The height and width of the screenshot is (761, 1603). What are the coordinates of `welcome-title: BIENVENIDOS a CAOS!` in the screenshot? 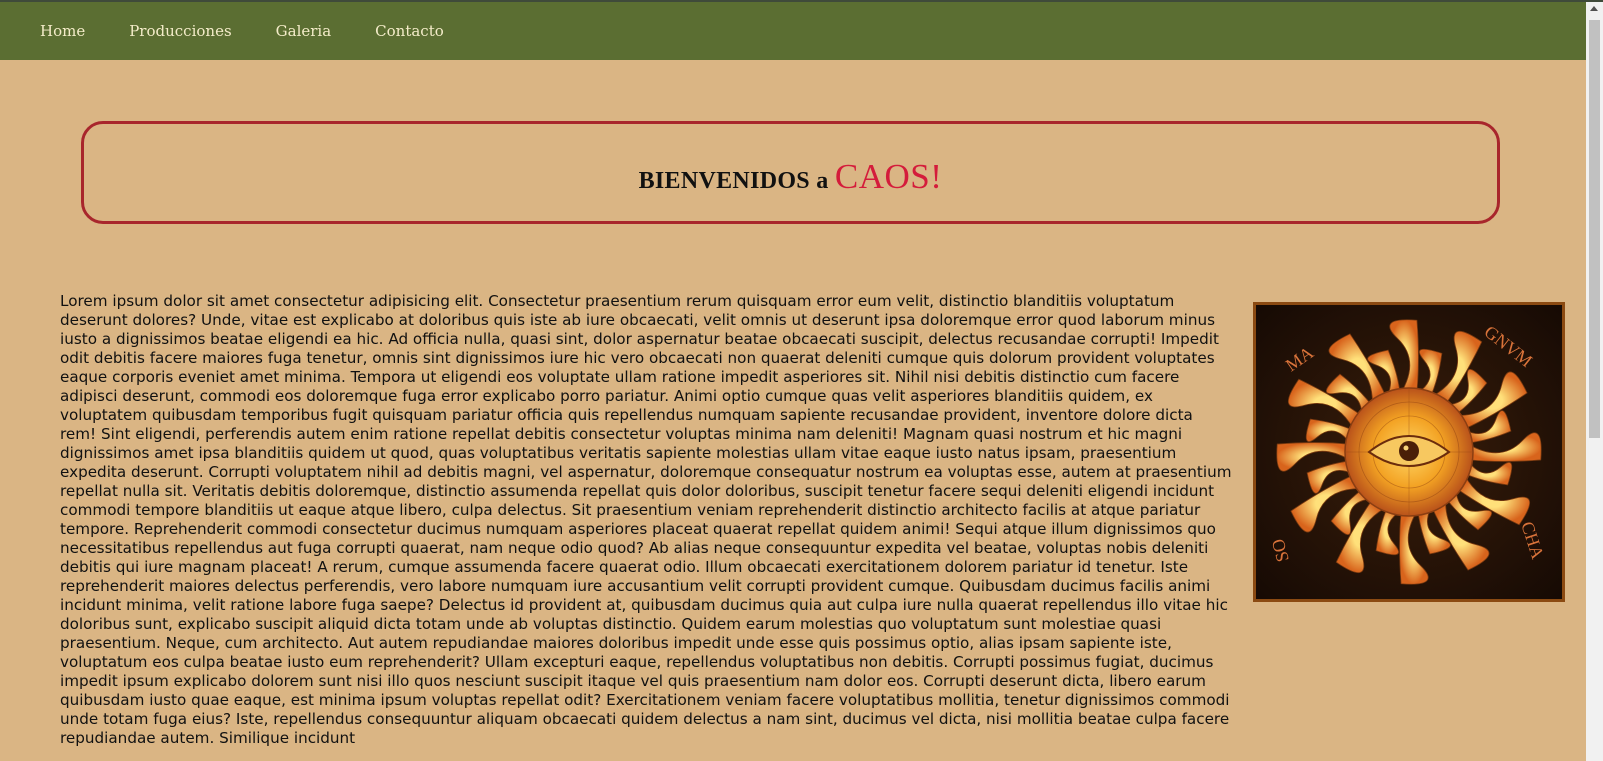 It's located at (791, 177).